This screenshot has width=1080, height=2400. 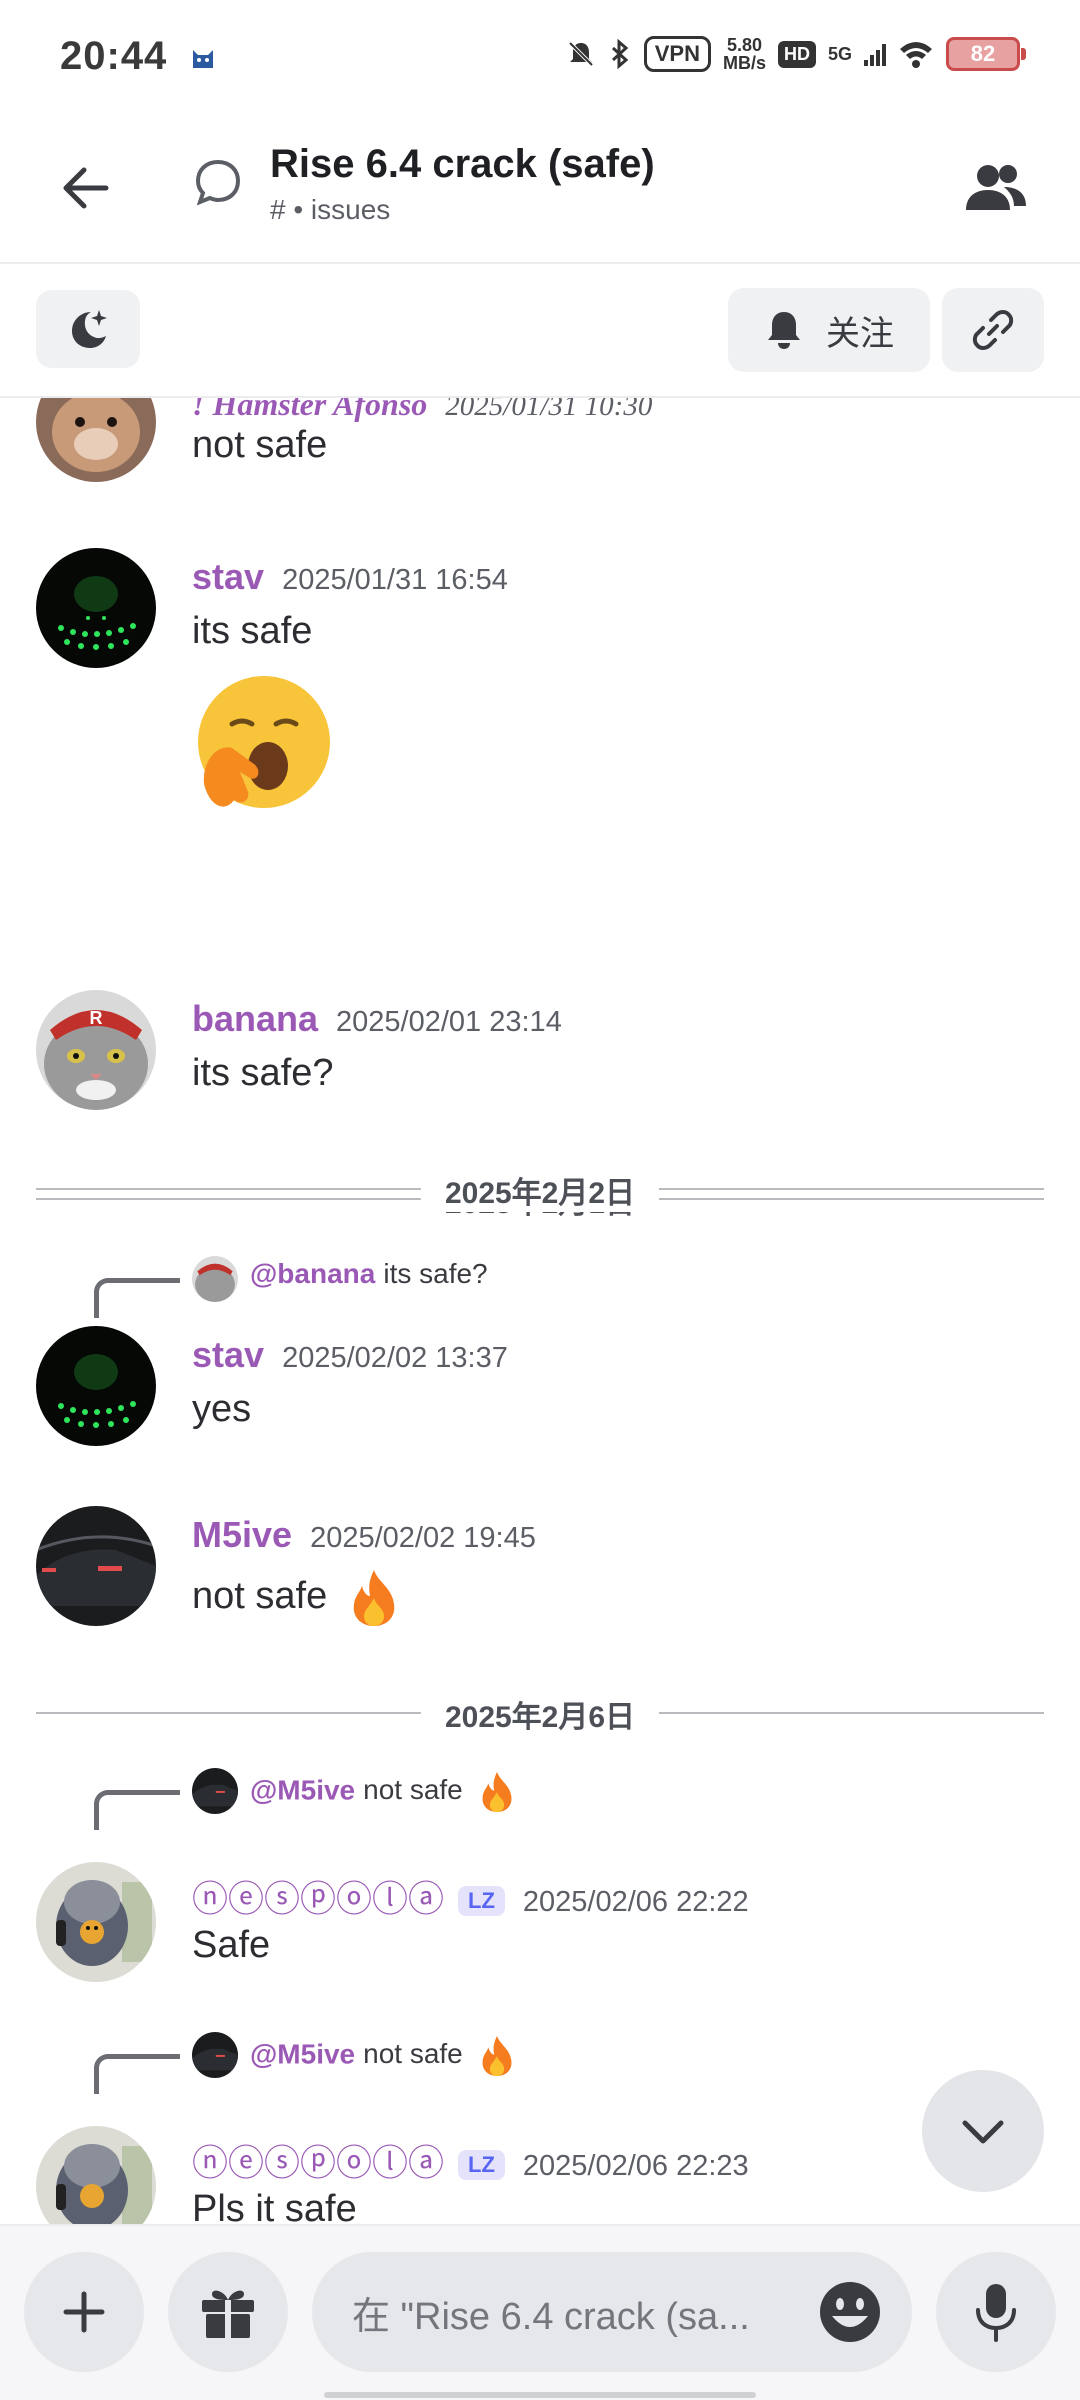 I want to click on message-timestamp: 2025/01/31 10:30, so click(x=549, y=410).